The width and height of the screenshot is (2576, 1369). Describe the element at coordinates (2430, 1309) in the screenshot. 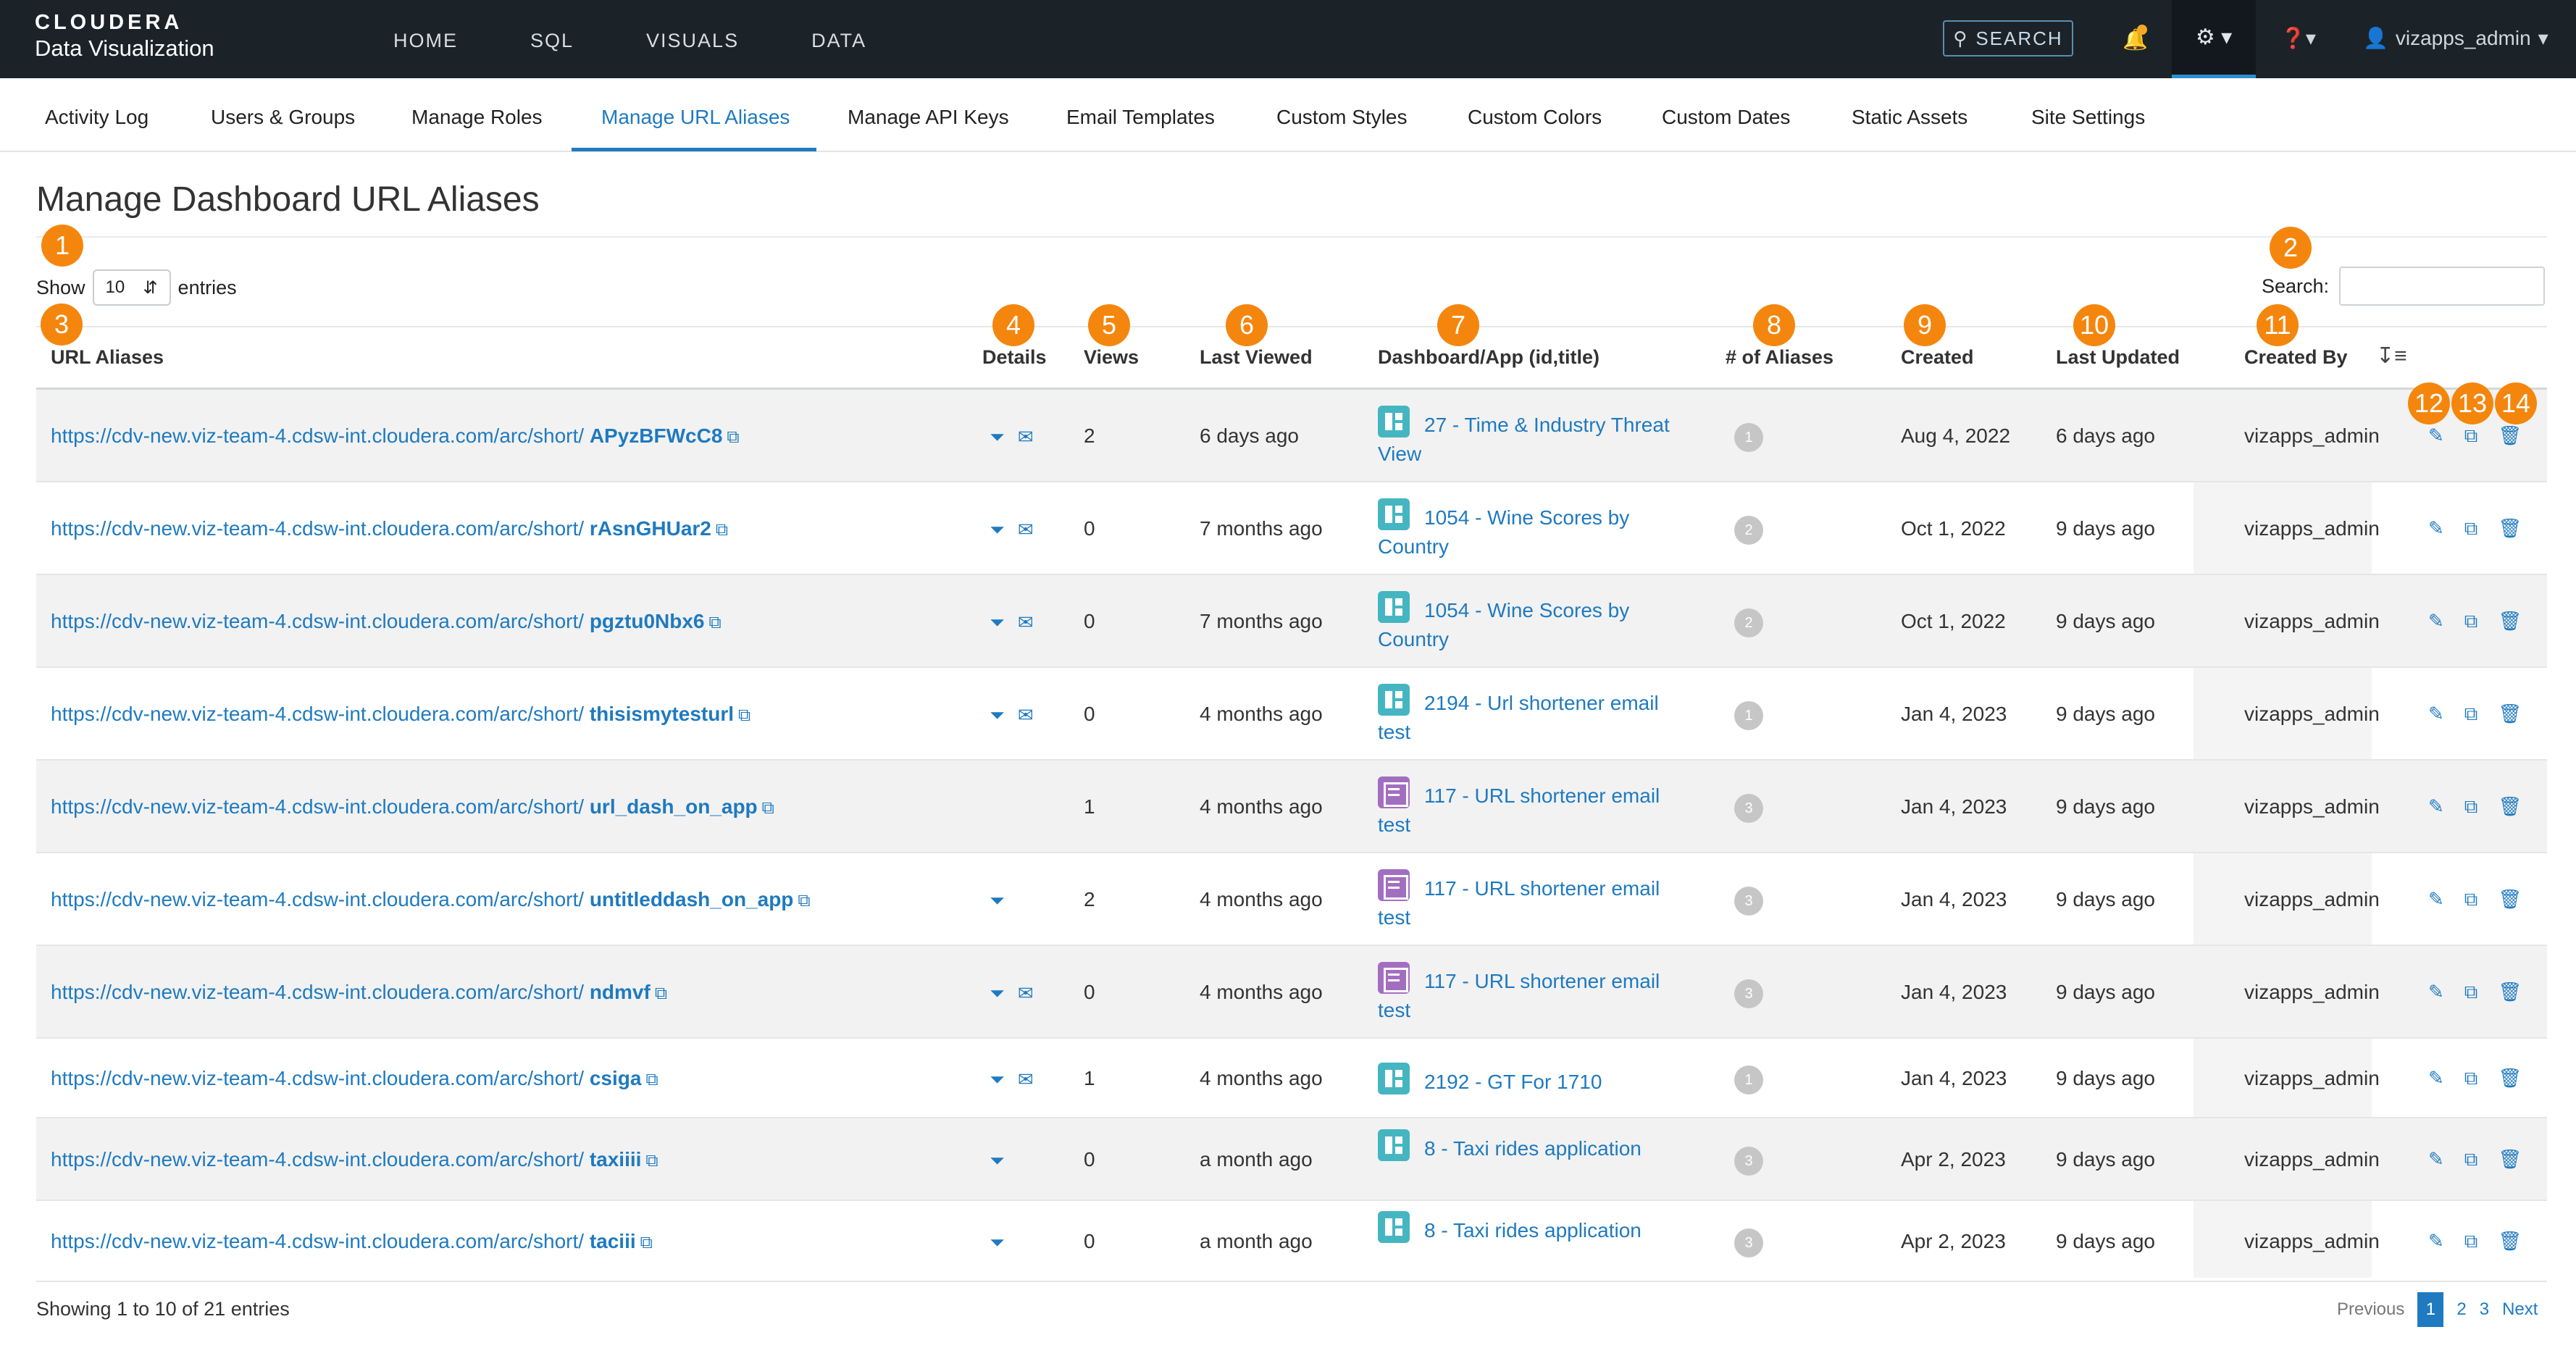

I see `page-button: 1` at that location.